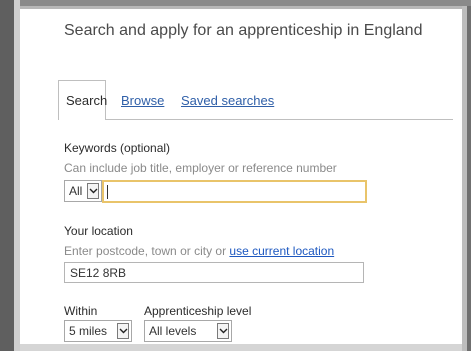 Image resolution: width=471 pixels, height=351 pixels. I want to click on search-tabs: Search Browse Saved searches, so click(255, 100).